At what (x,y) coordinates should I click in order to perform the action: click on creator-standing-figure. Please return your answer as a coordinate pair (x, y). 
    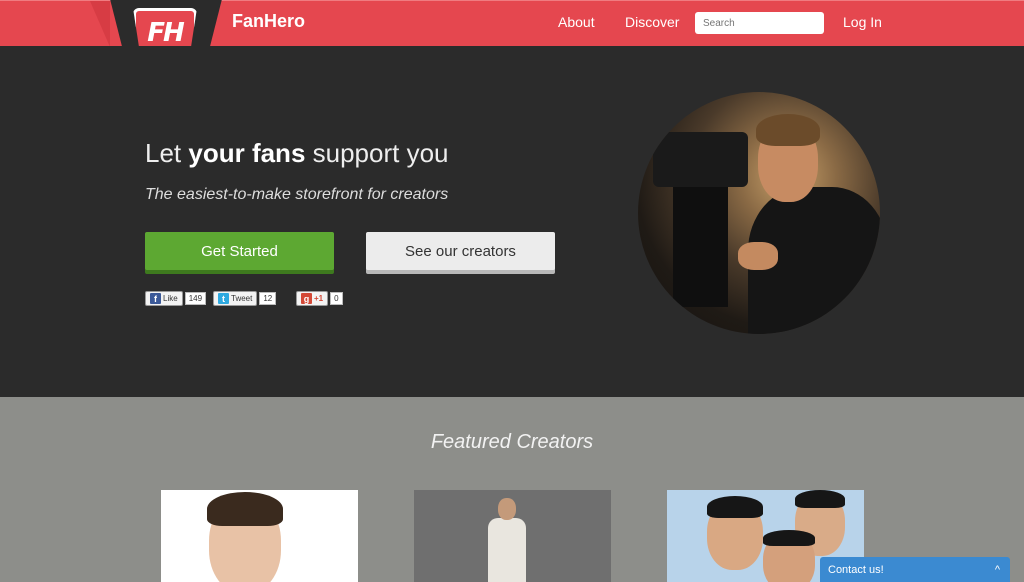
    Looking at the image, I should click on (506, 540).